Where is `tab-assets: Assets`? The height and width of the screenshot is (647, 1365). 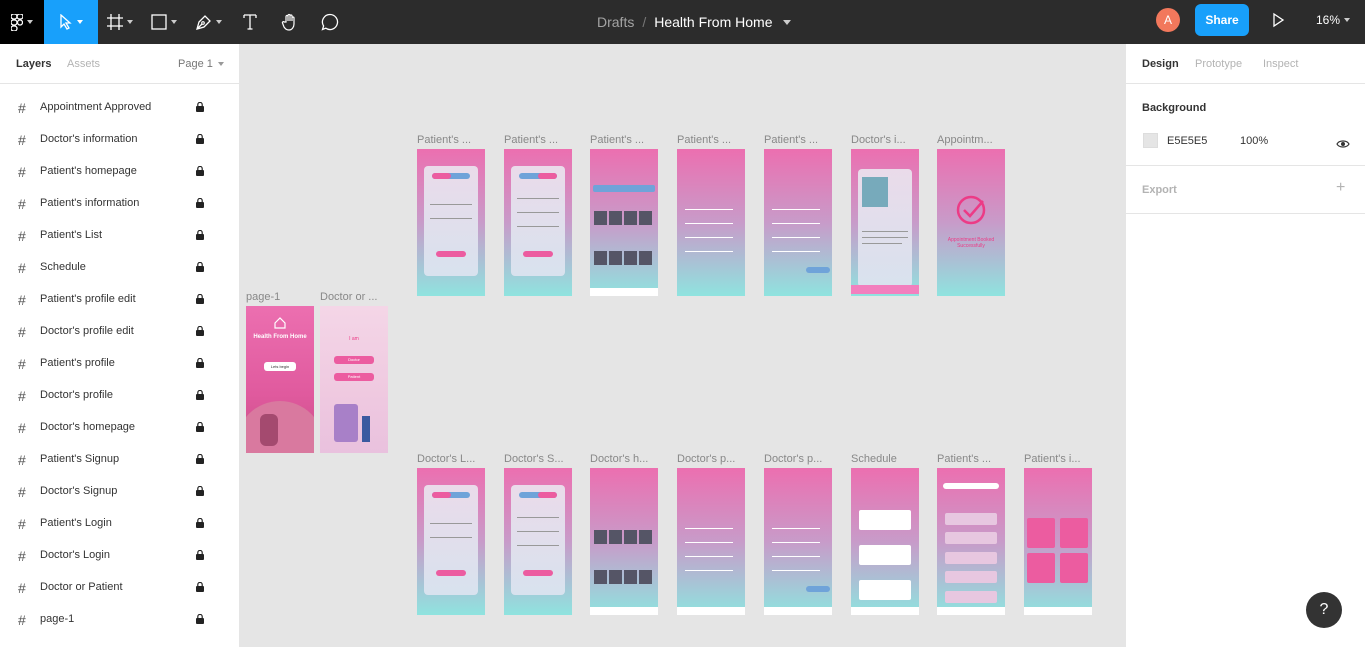
tab-assets: Assets is located at coordinates (83, 64).